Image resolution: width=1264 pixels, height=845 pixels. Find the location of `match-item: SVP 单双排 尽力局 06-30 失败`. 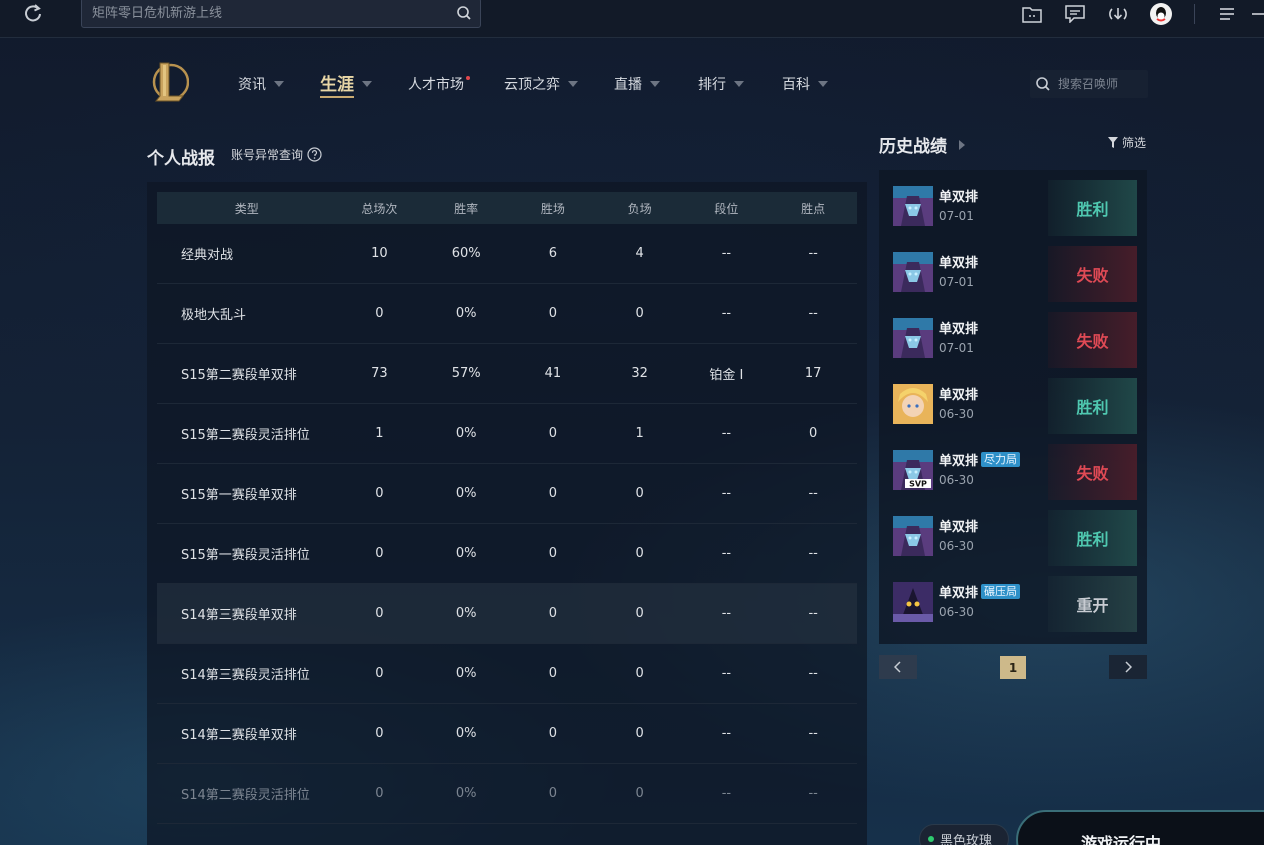

match-item: SVP 单双排 尽力局 06-30 失败 is located at coordinates (1015, 472).